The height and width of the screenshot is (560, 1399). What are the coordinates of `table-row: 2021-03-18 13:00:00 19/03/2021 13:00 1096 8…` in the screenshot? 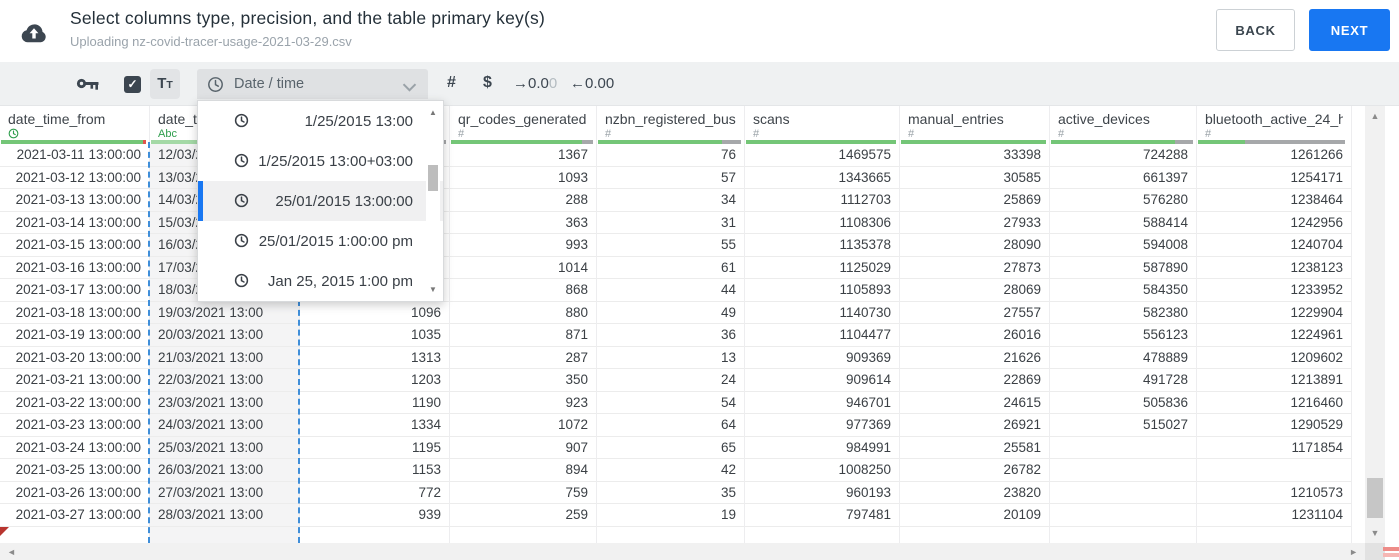 It's located at (676, 312).